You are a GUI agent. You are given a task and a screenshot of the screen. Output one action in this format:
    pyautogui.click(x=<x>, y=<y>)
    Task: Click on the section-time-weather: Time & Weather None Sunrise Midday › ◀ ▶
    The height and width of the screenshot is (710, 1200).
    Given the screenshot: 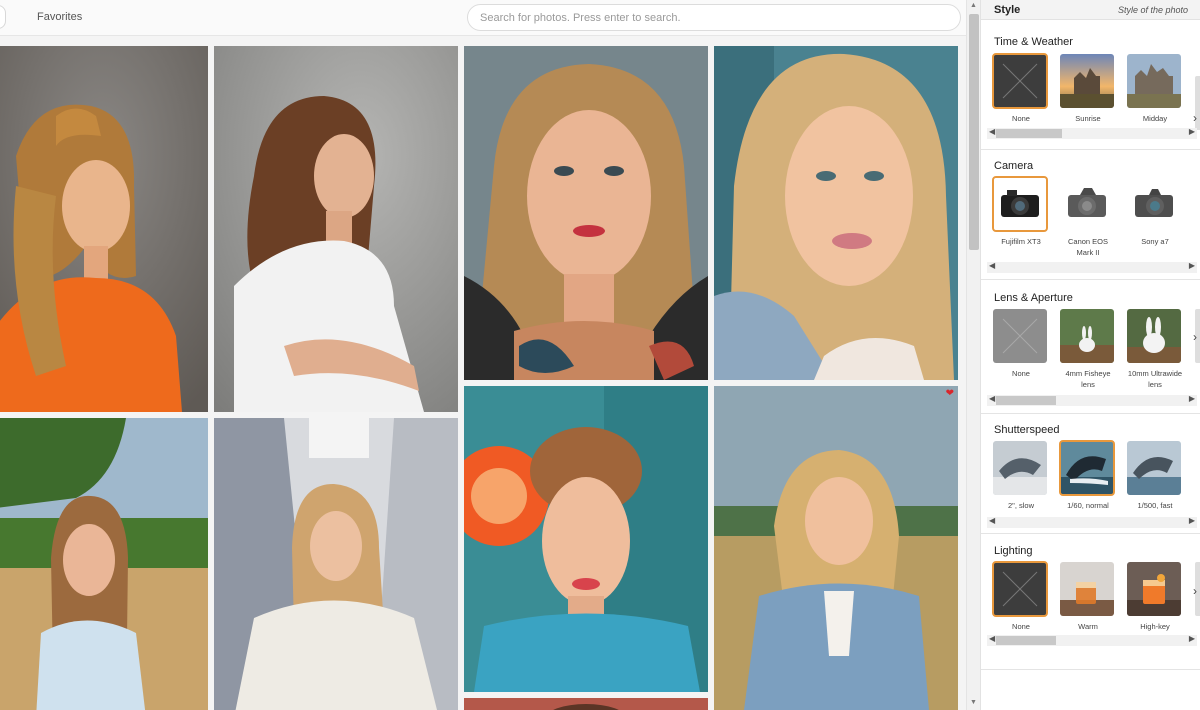 What is the action you would take?
    pyautogui.click(x=1090, y=85)
    